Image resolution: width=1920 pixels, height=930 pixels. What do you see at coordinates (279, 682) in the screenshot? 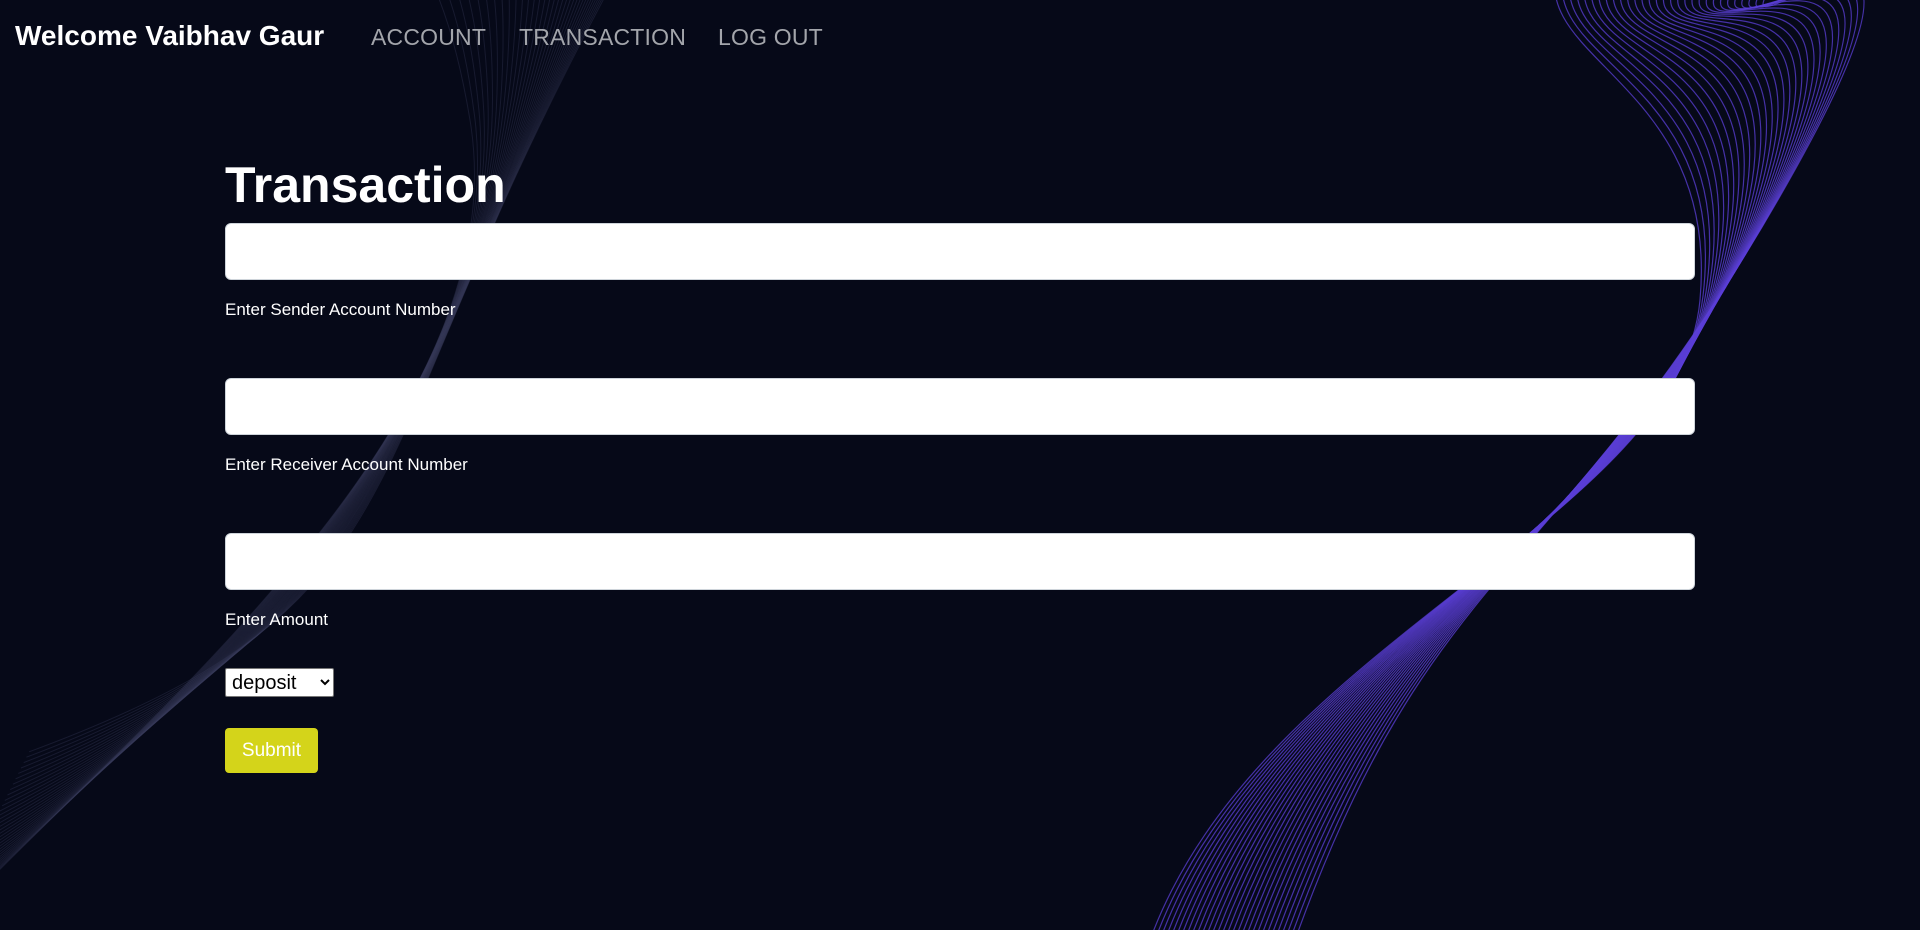
I see `transaction-type-select: deposit` at bounding box center [279, 682].